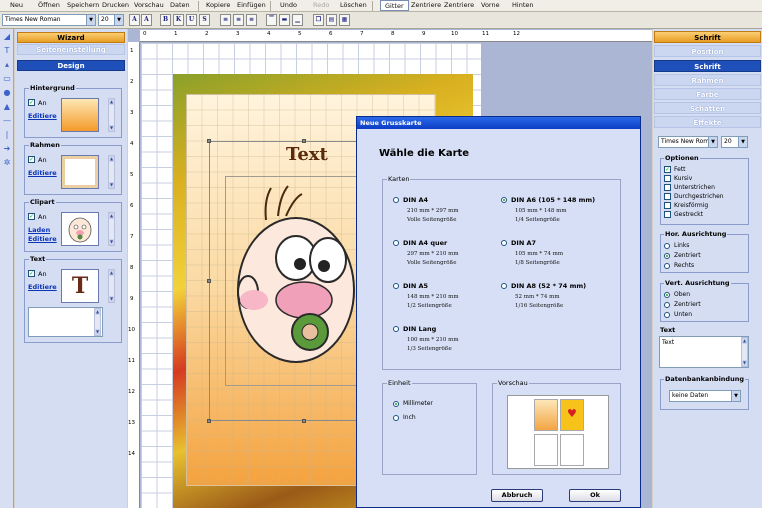 This screenshot has width=762, height=508. I want to click on unit-millimeter-radio, so click(396, 404).